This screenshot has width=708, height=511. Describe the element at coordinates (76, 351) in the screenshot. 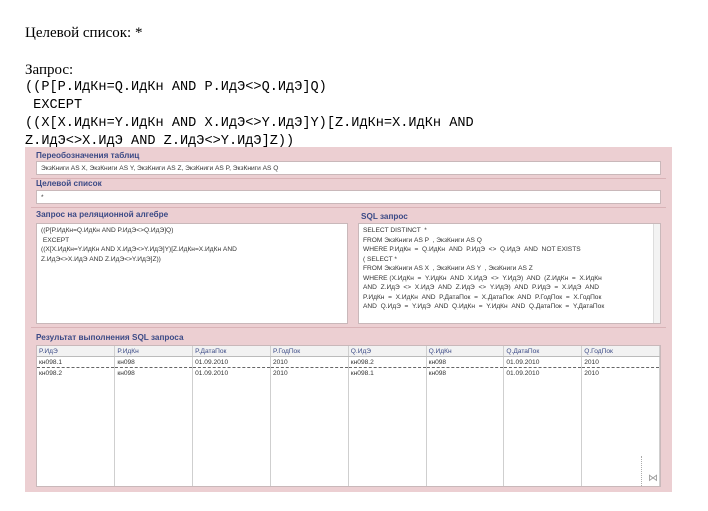

I see `column-header: P.ИдЭ` at that location.